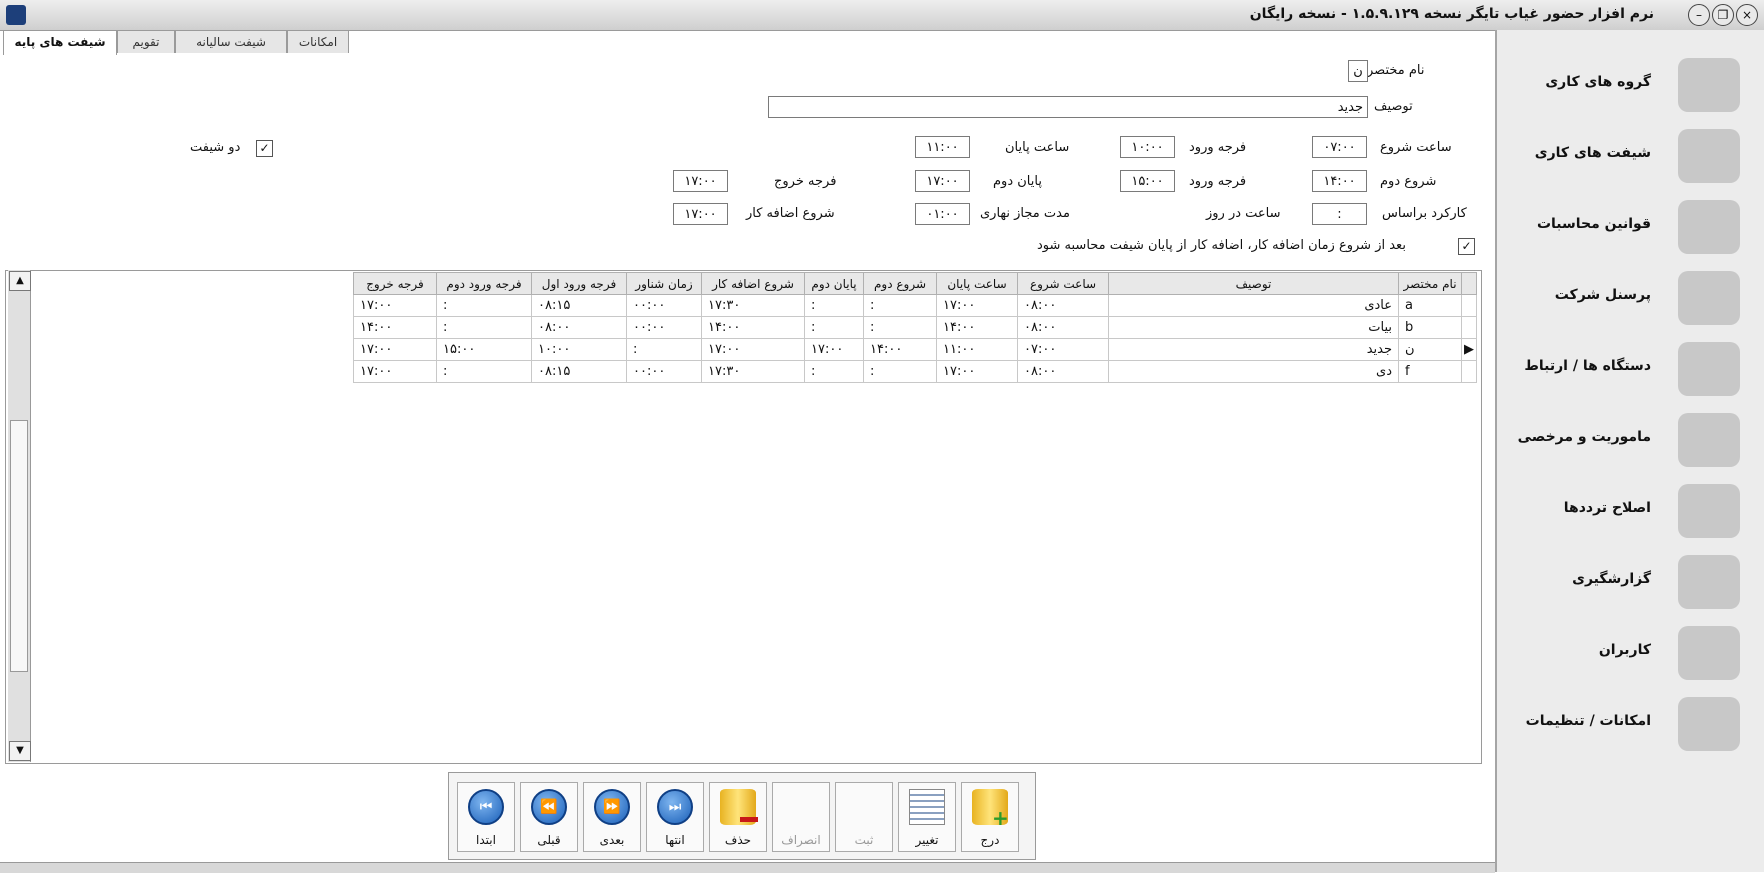 The width and height of the screenshot is (1764, 873). Describe the element at coordinates (579, 349) in the screenshot. I see `table-cell: ۱۰:۰۰` at that location.